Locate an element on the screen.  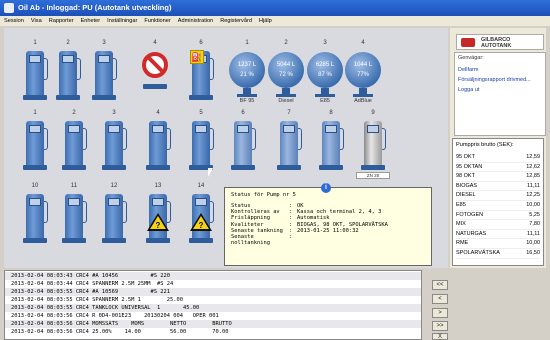
menu-registervard: Registervård is located at coordinates (236, 21).